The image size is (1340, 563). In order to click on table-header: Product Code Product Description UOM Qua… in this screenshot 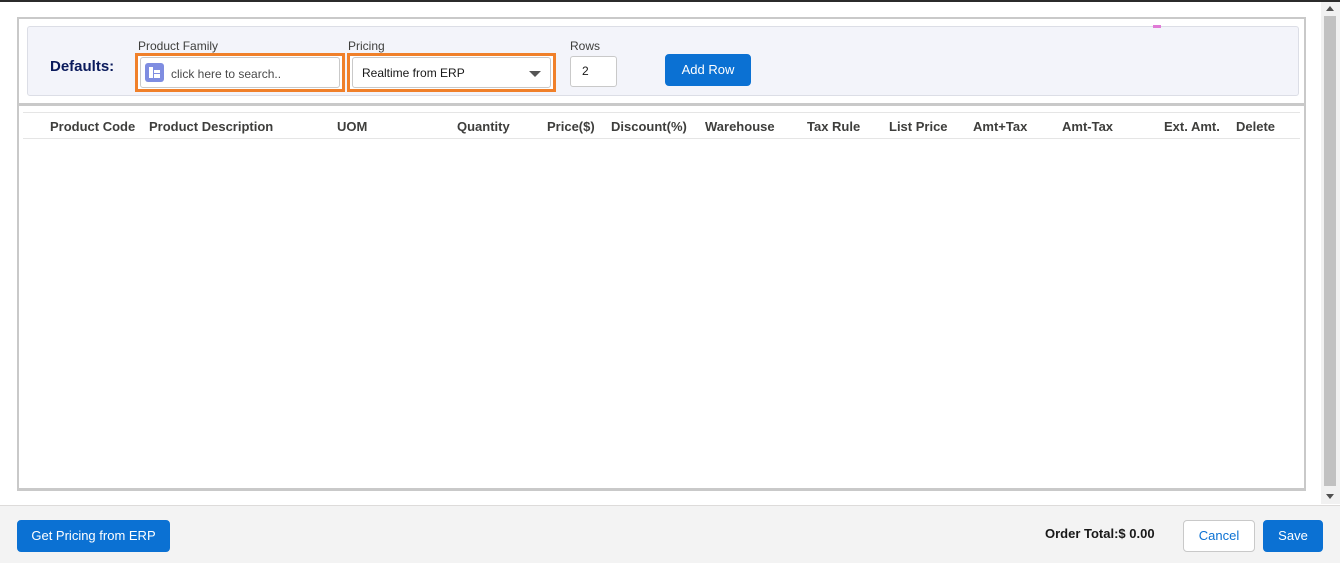, I will do `click(661, 125)`.